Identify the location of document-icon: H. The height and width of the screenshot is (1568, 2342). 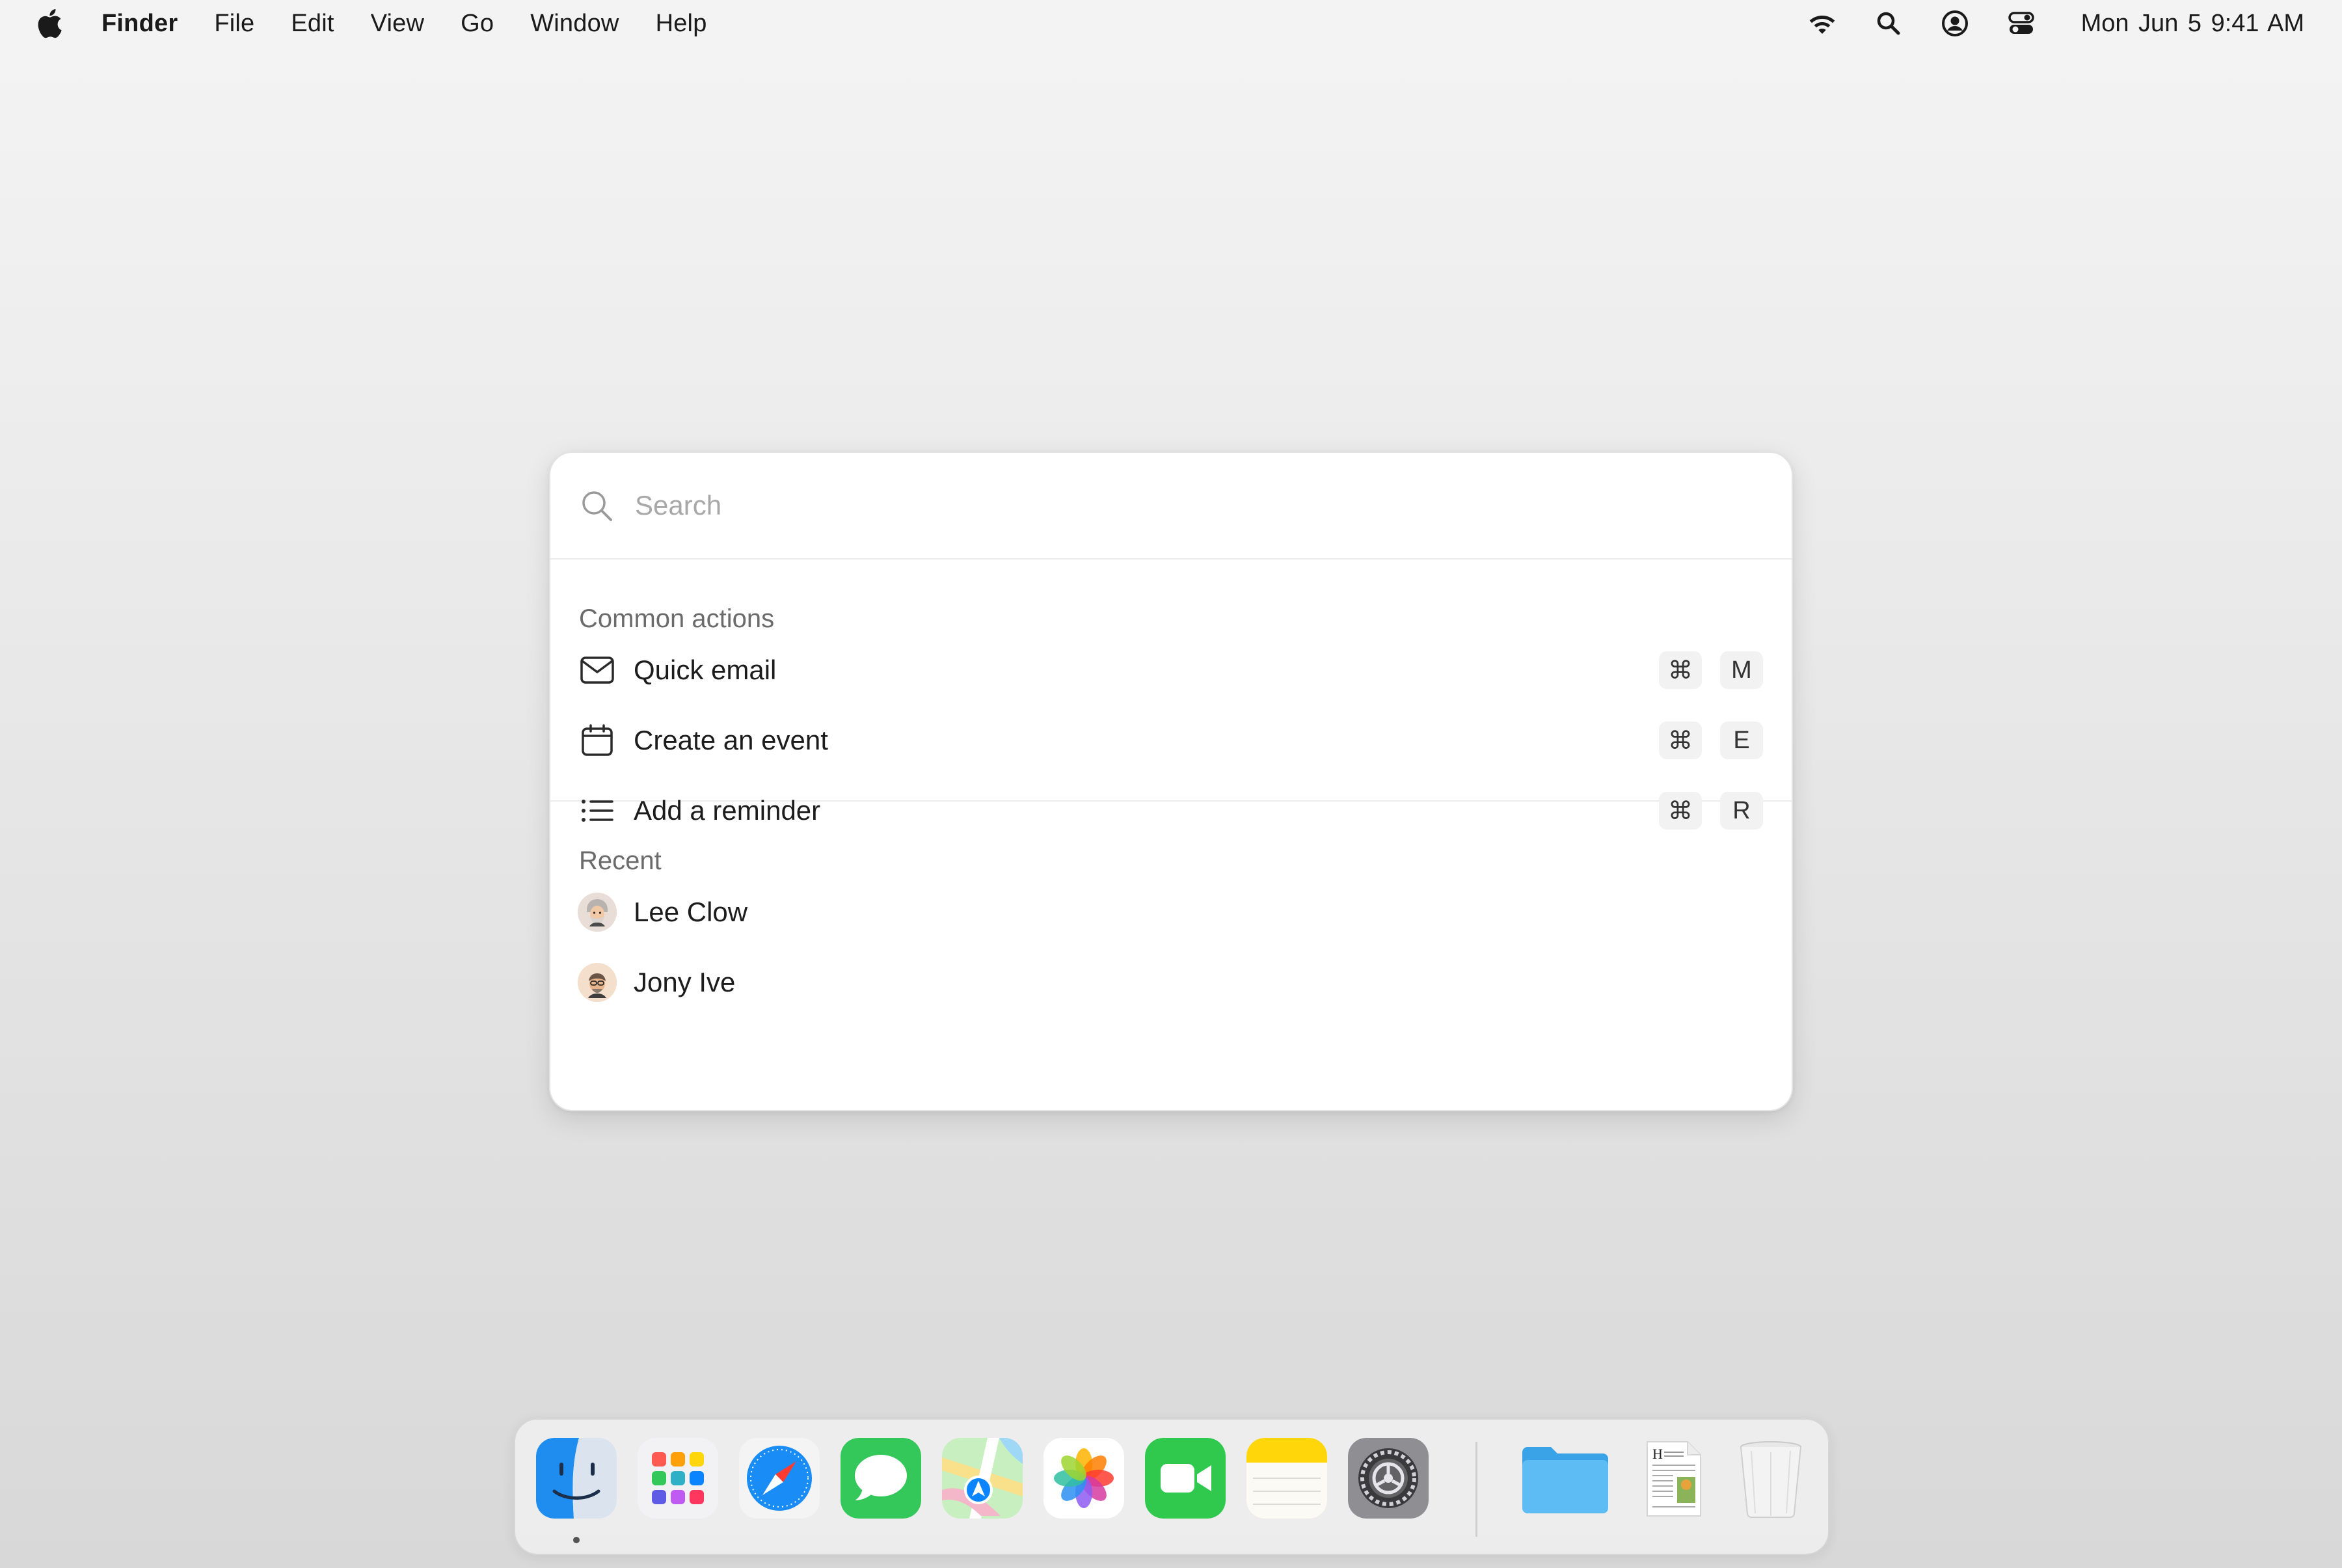
(1674, 1479).